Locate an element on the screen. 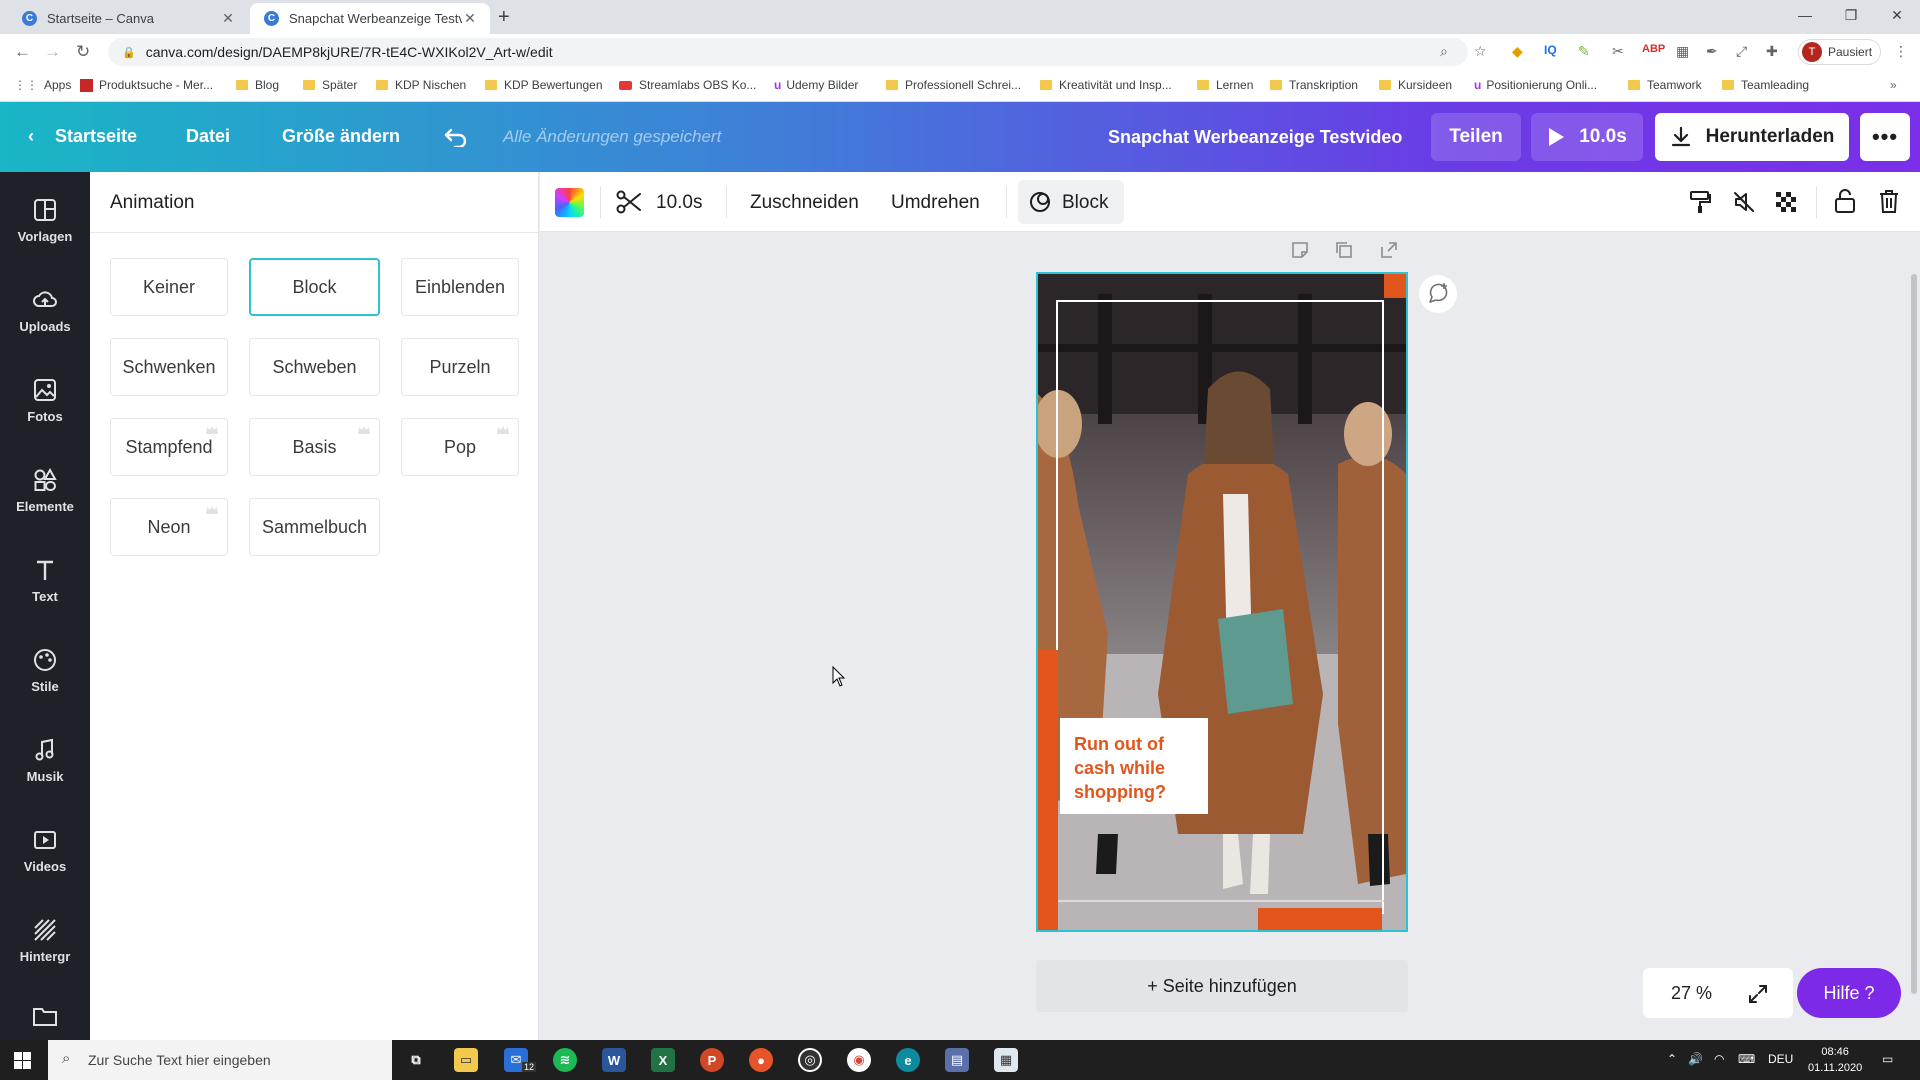  sidebar-item-templates: Vorlagen is located at coordinates (45, 220).